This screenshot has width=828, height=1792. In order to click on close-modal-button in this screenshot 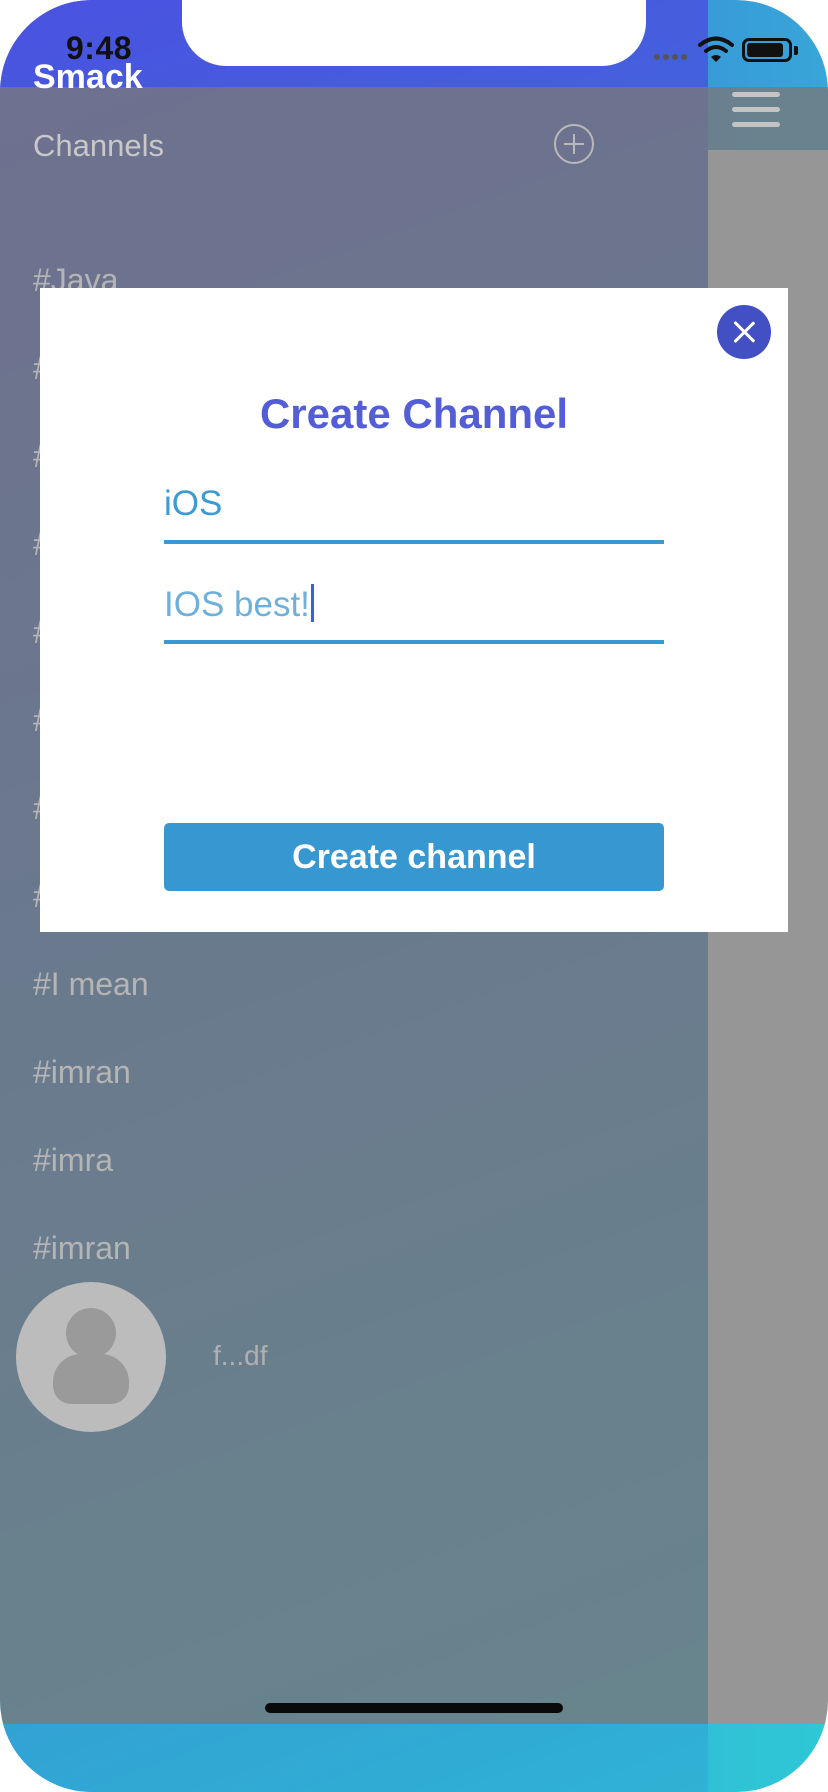, I will do `click(744, 332)`.